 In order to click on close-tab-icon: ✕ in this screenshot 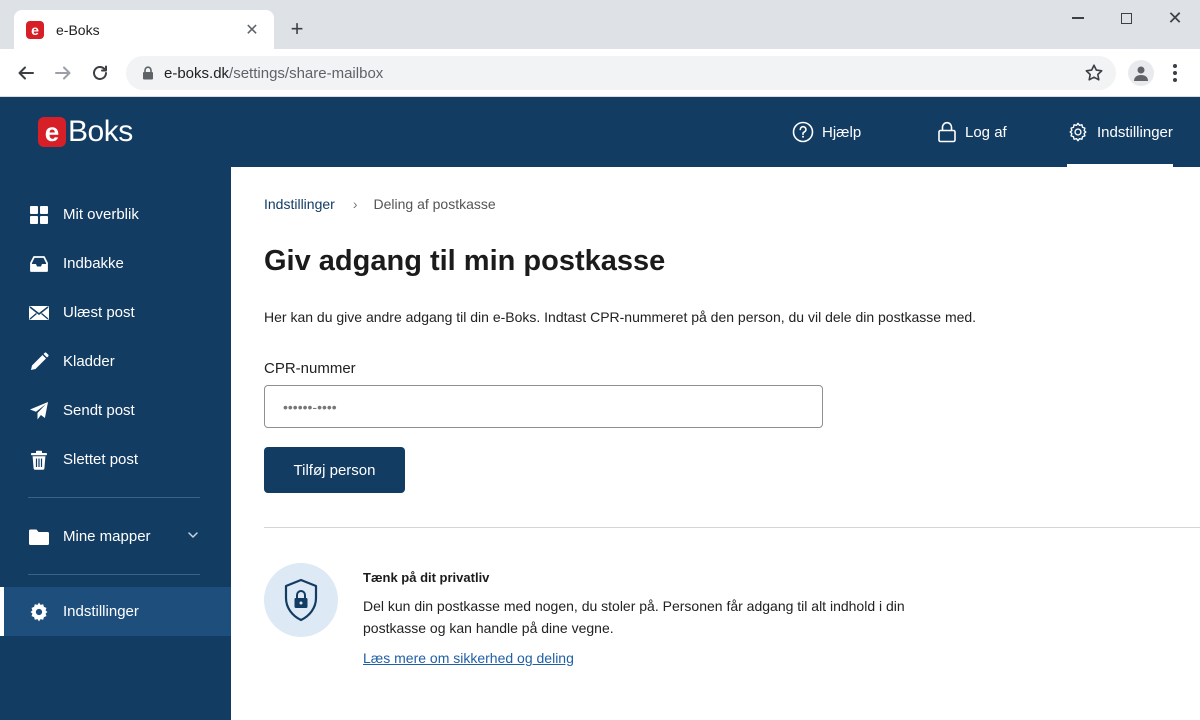, I will do `click(252, 30)`.